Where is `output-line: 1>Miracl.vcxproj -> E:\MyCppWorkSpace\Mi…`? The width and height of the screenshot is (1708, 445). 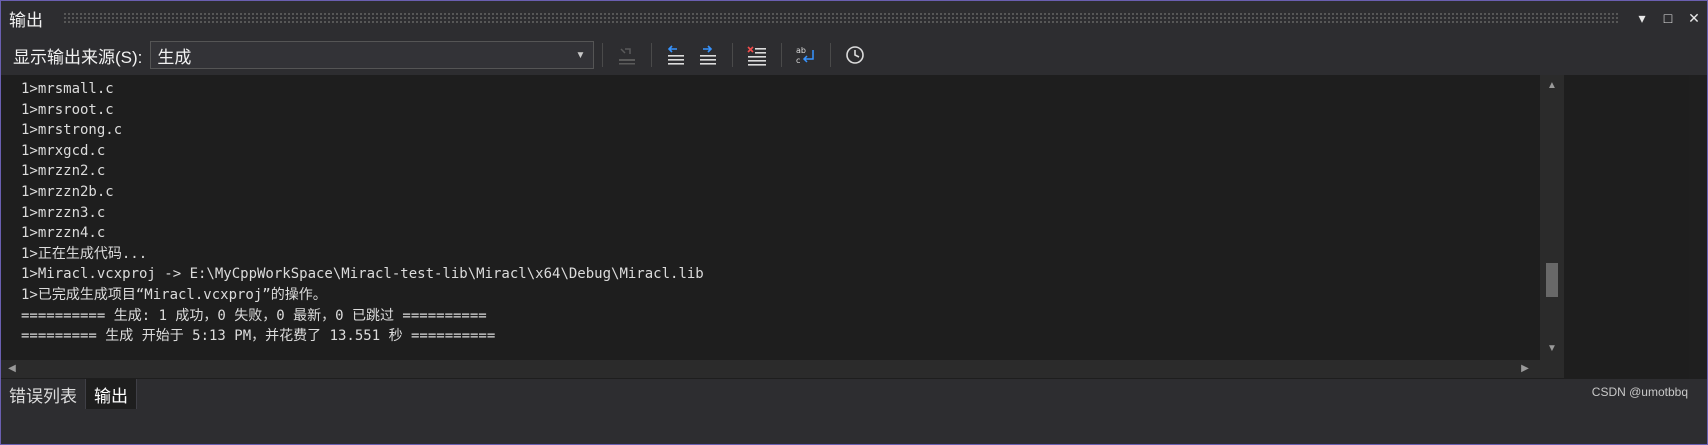
output-line: 1>Miracl.vcxproj -> E:\MyCppWorkSpace\Mi… is located at coordinates (362, 274).